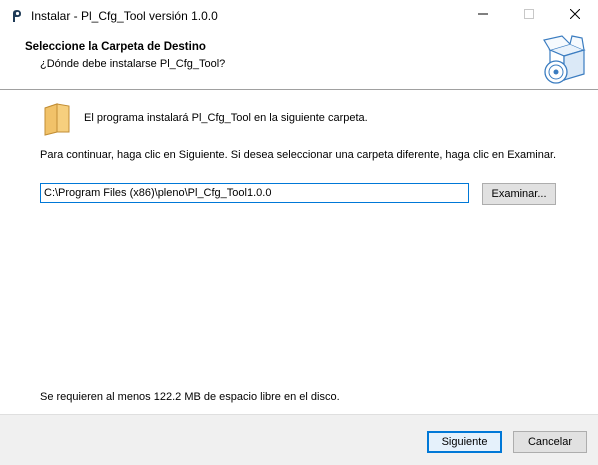 This screenshot has height=465, width=598. What do you see at coordinates (550, 442) in the screenshot?
I see `cancel-button: Cancelar` at bounding box center [550, 442].